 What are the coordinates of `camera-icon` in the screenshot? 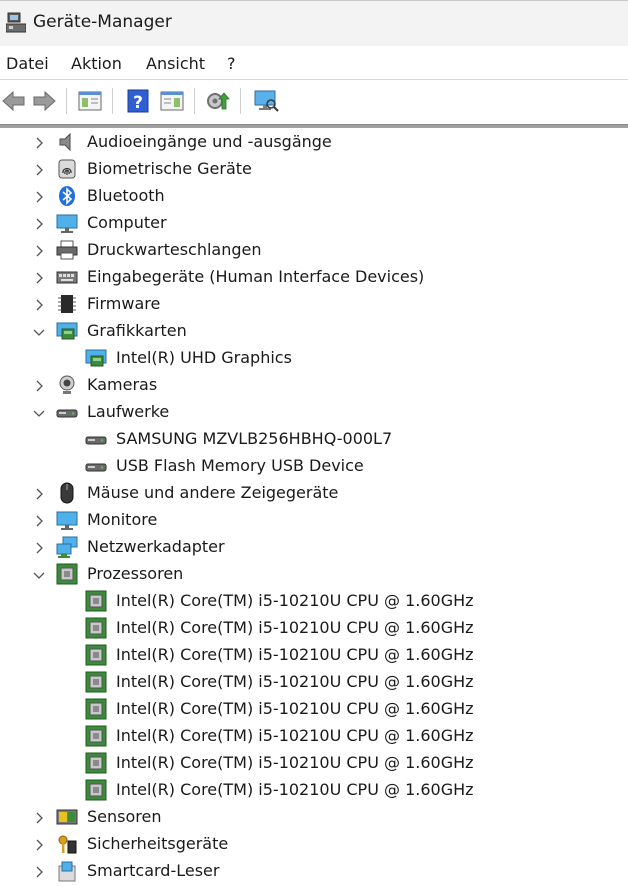 It's located at (67, 385).